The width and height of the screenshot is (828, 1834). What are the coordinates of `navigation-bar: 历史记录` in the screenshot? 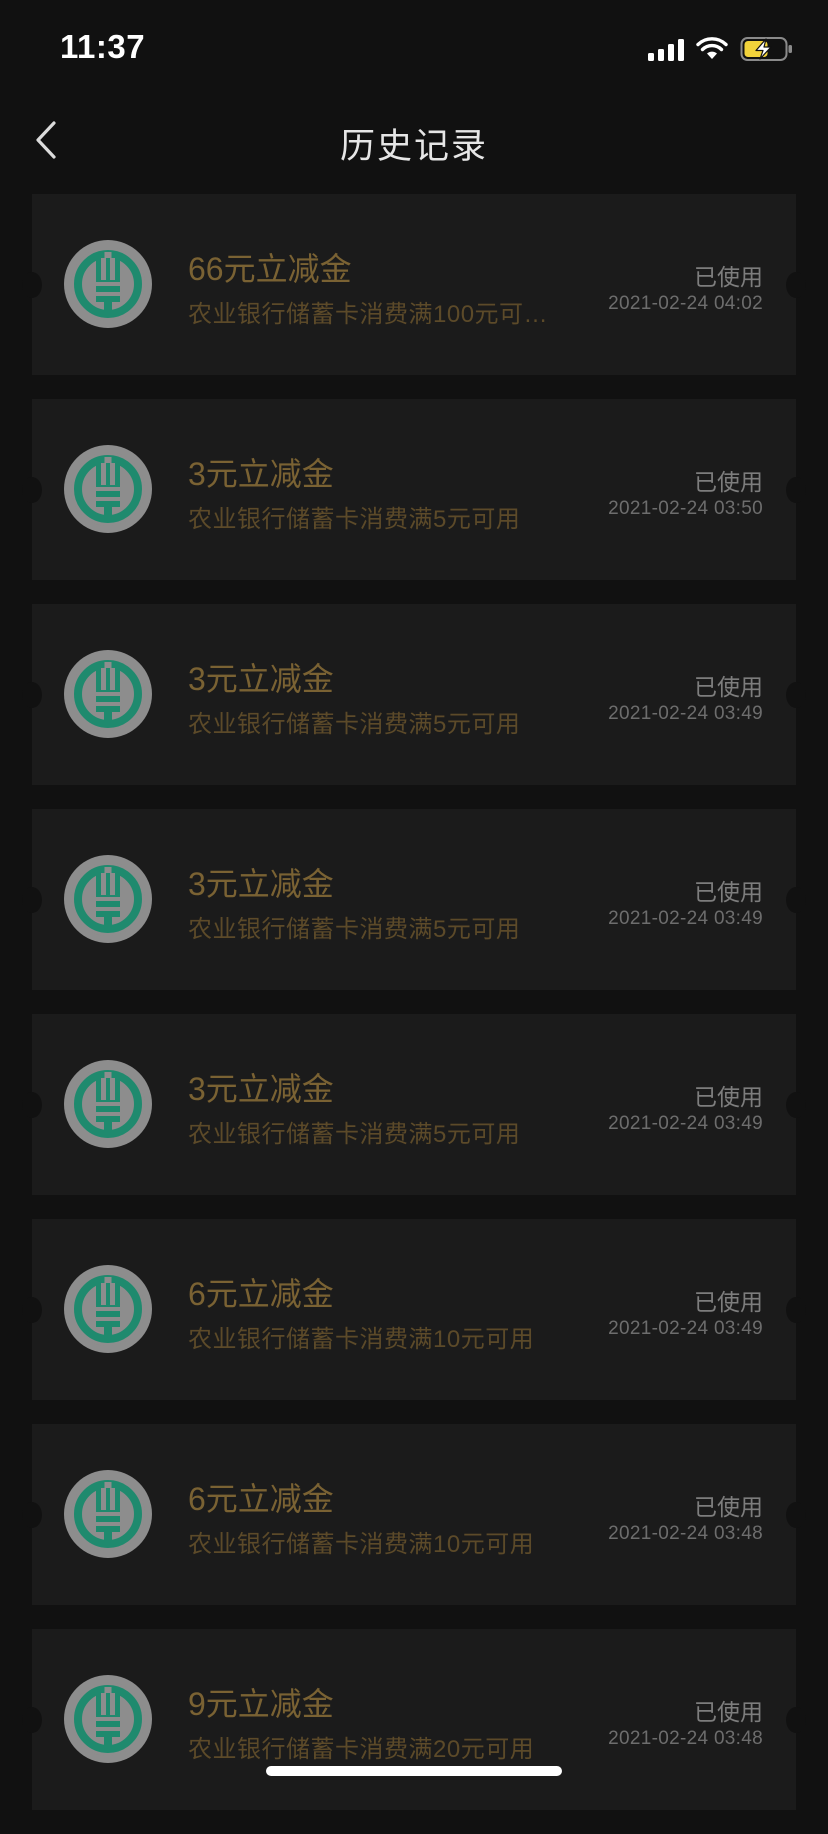 It's located at (414, 140).